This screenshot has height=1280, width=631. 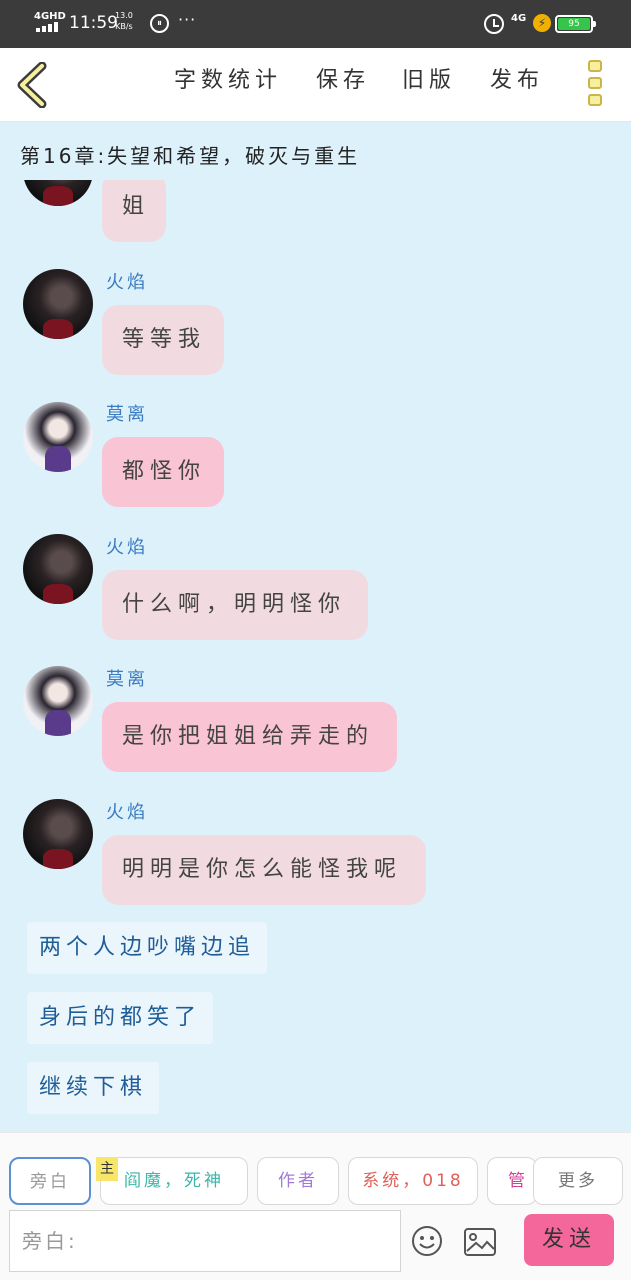 I want to click on editor-header: 字数统计 保存 旧版 发布, so click(x=315, y=85).